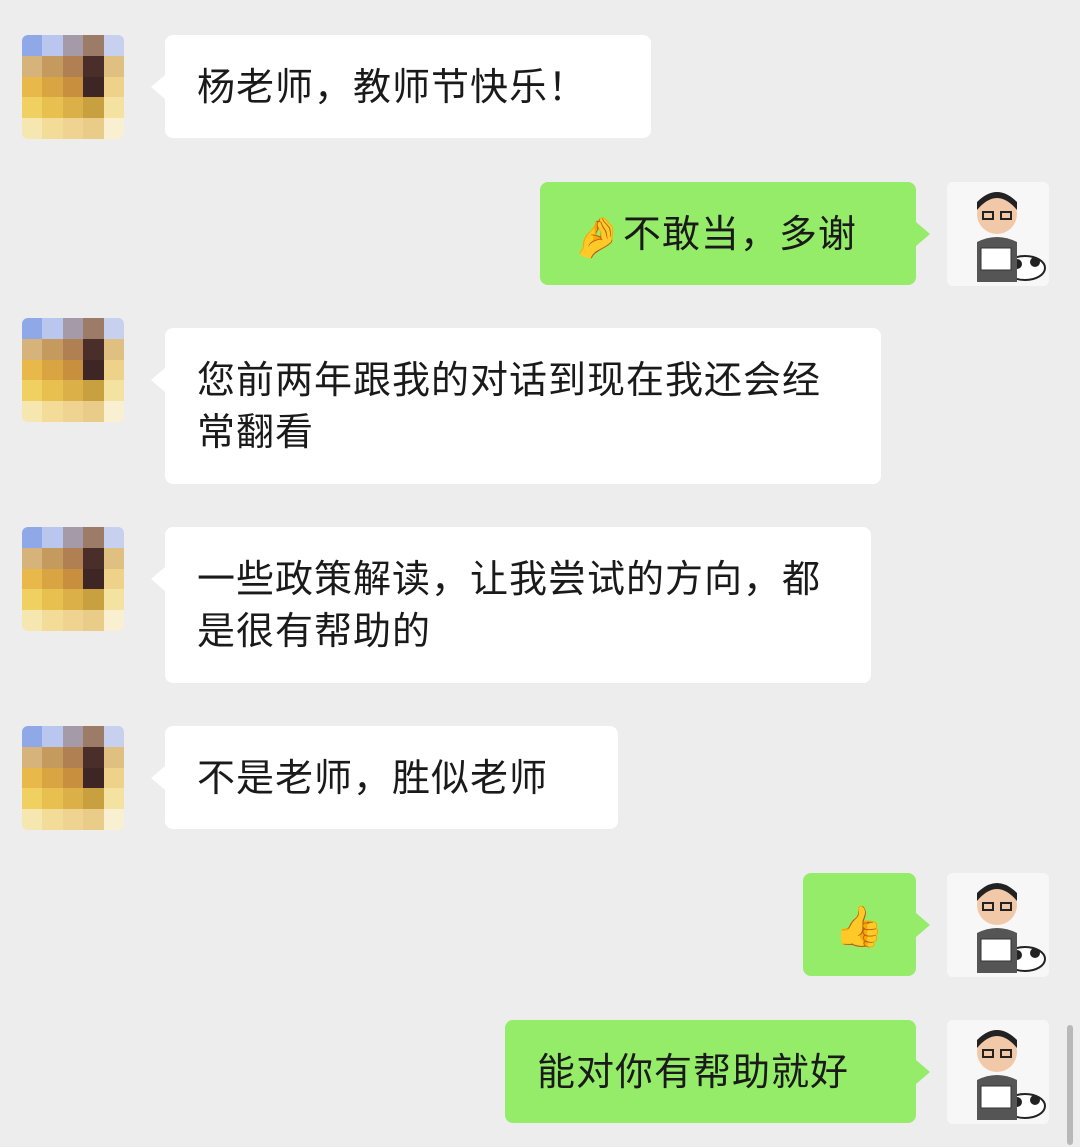  I want to click on message-bubble: 不是老师，胜似老师, so click(384, 777).